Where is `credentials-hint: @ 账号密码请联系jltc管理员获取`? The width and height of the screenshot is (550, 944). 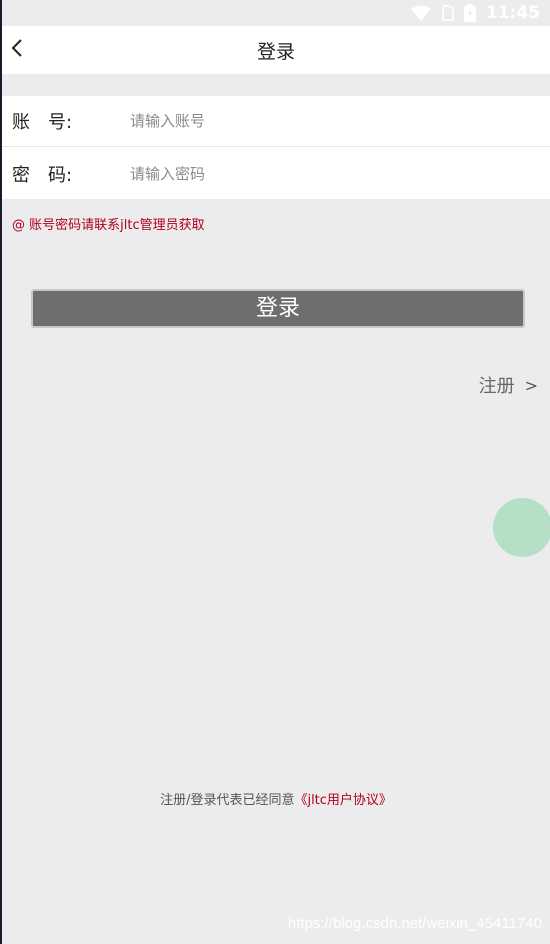 credentials-hint: @ 账号密码请联系jltc管理员获取 is located at coordinates (108, 225).